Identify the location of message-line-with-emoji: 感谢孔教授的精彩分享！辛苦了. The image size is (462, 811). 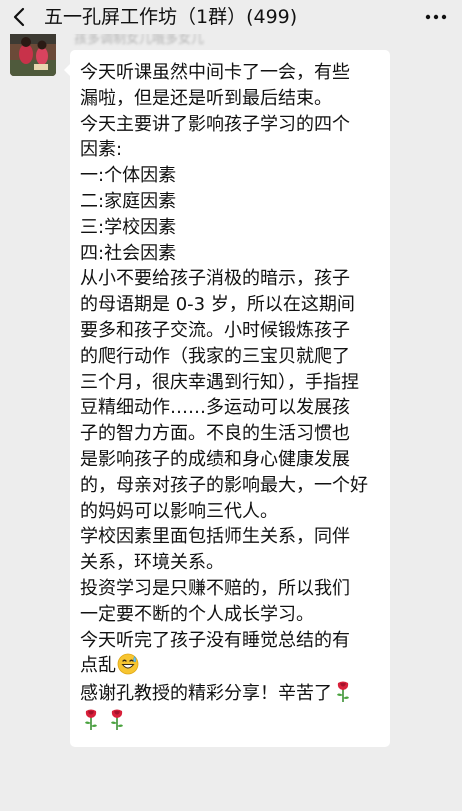
(231, 693).